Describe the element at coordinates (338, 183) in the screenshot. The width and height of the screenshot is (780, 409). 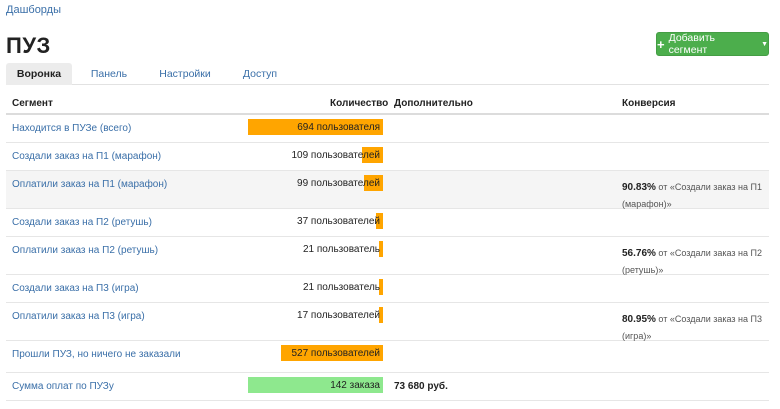
I see `count-label: 99 пользователей` at that location.